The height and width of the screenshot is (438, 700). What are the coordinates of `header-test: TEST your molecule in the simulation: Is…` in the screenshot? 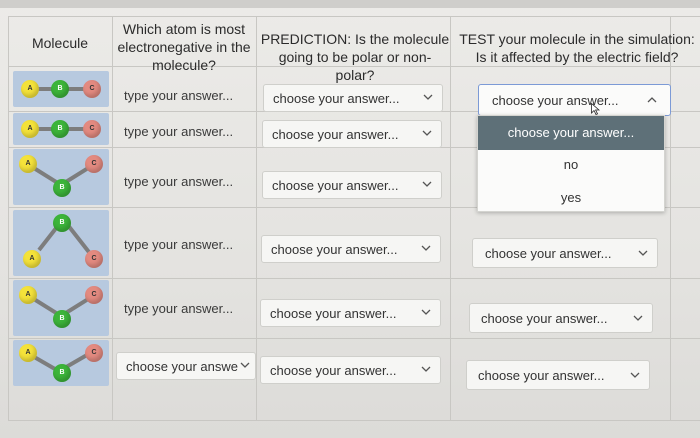 It's located at (577, 48).